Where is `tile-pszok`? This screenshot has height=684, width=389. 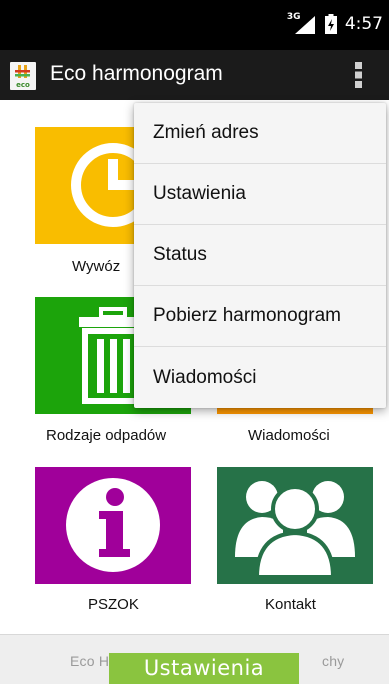 tile-pszok is located at coordinates (113, 525).